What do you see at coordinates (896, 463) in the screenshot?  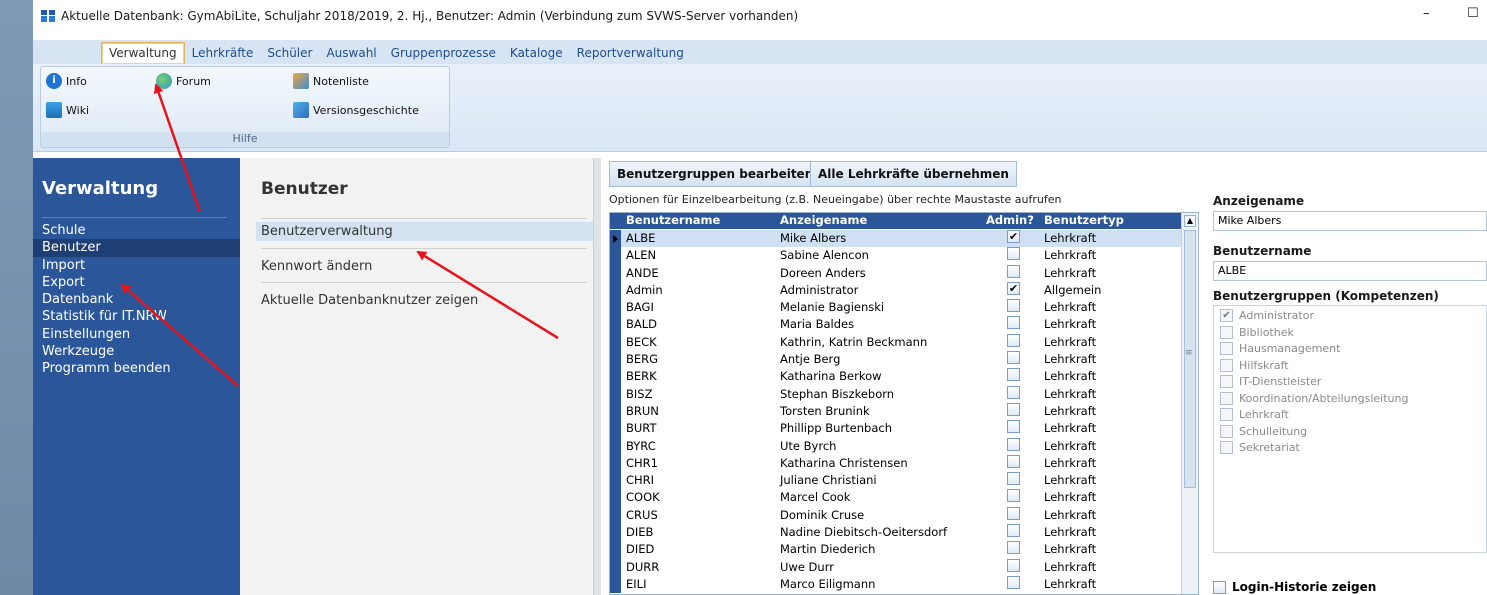 I see `table-row: CHR1 Katharina Christensen Lehrkraft` at bounding box center [896, 463].